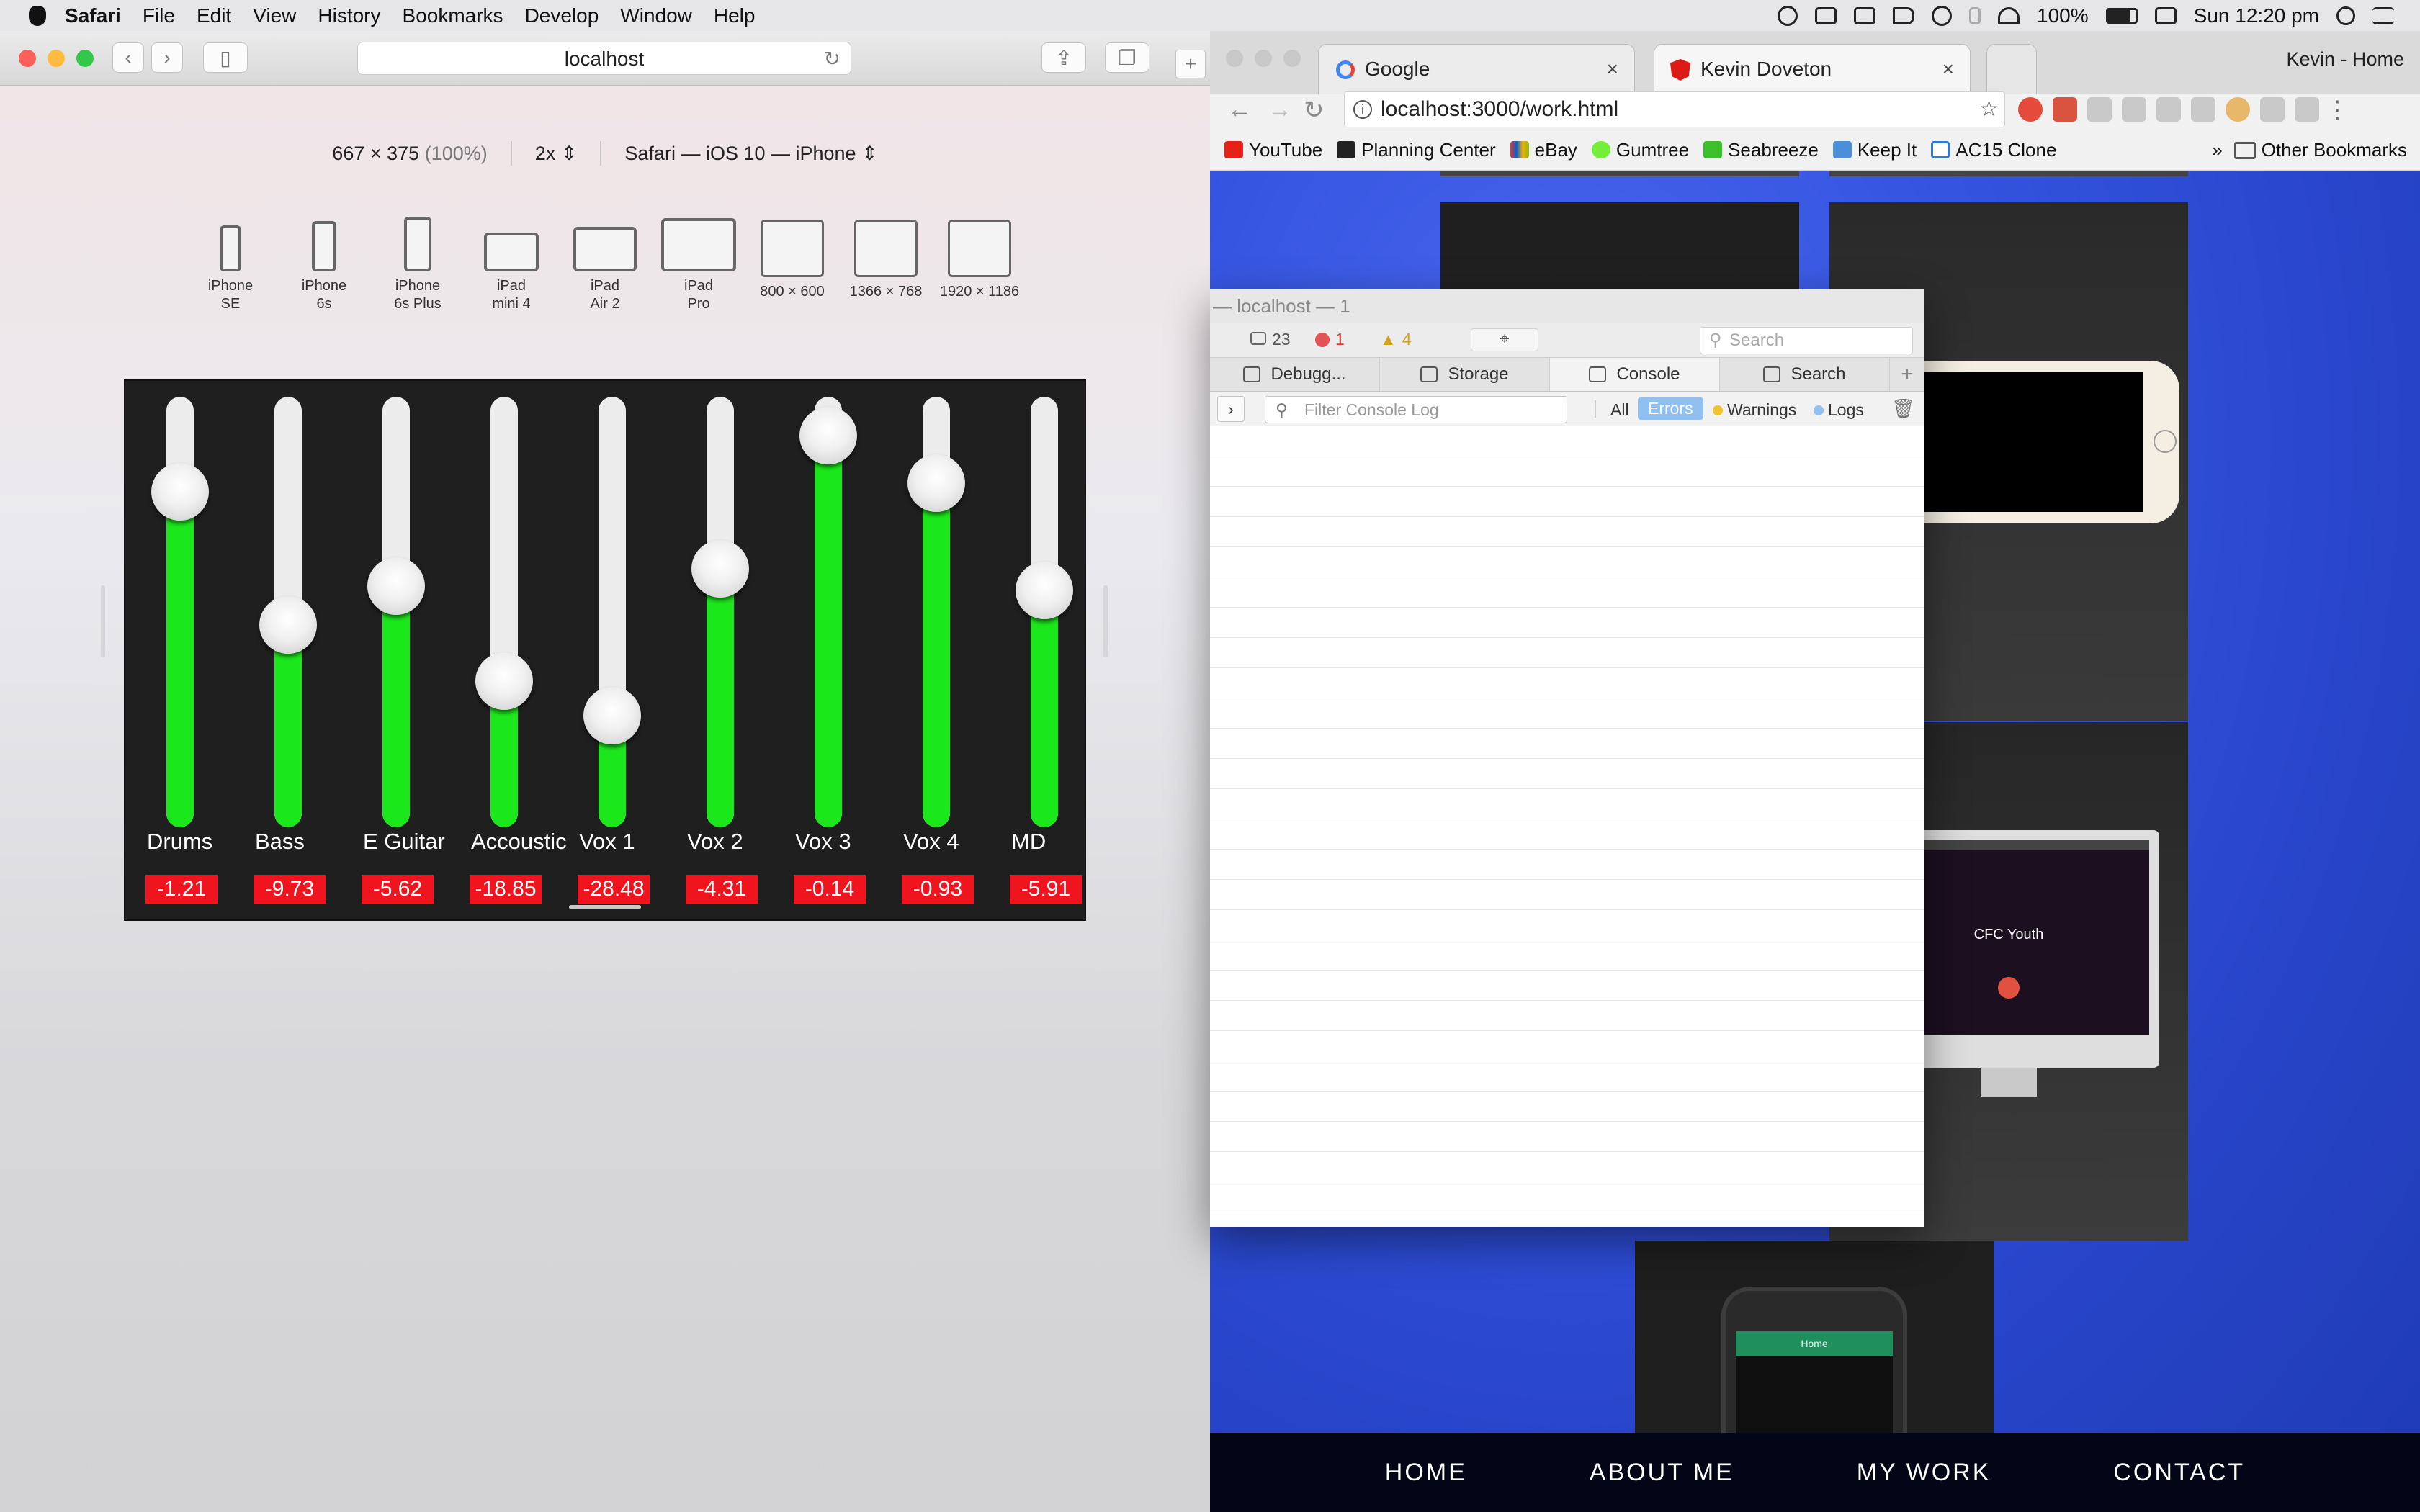  I want to click on spotlight-icon, so click(2345, 15).